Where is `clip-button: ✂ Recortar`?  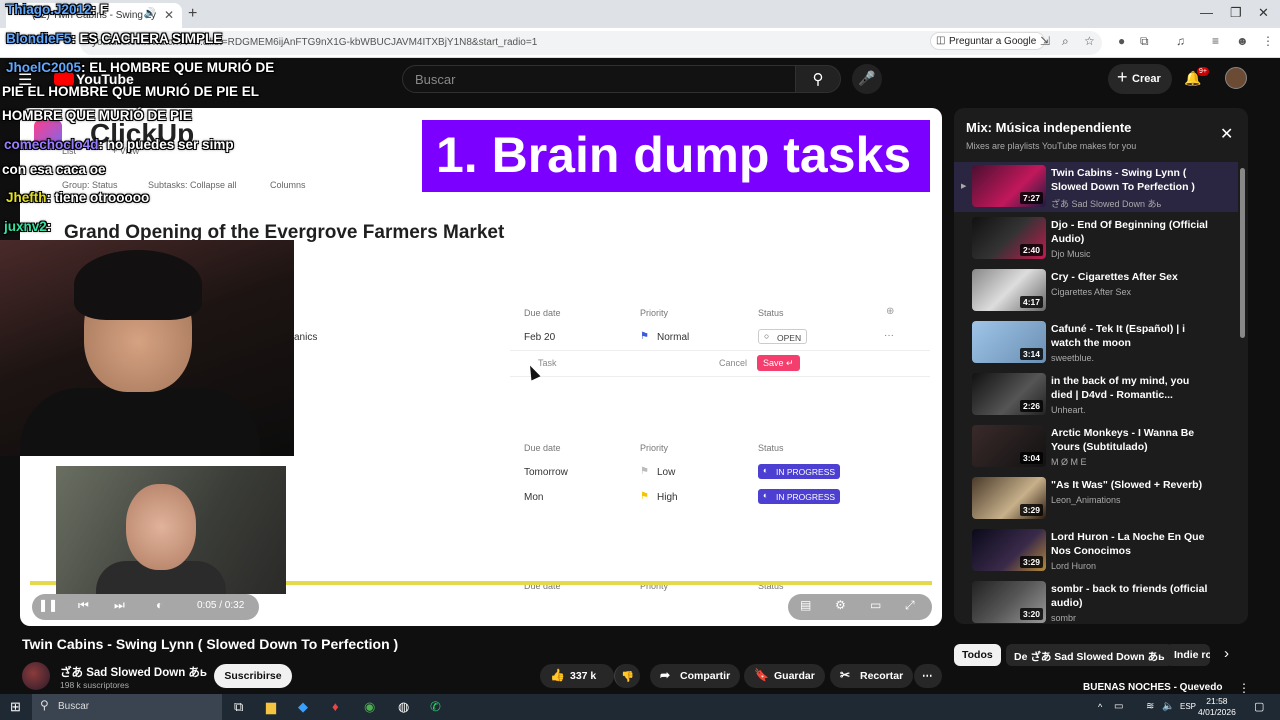
clip-button: ✂ Recortar is located at coordinates (872, 676).